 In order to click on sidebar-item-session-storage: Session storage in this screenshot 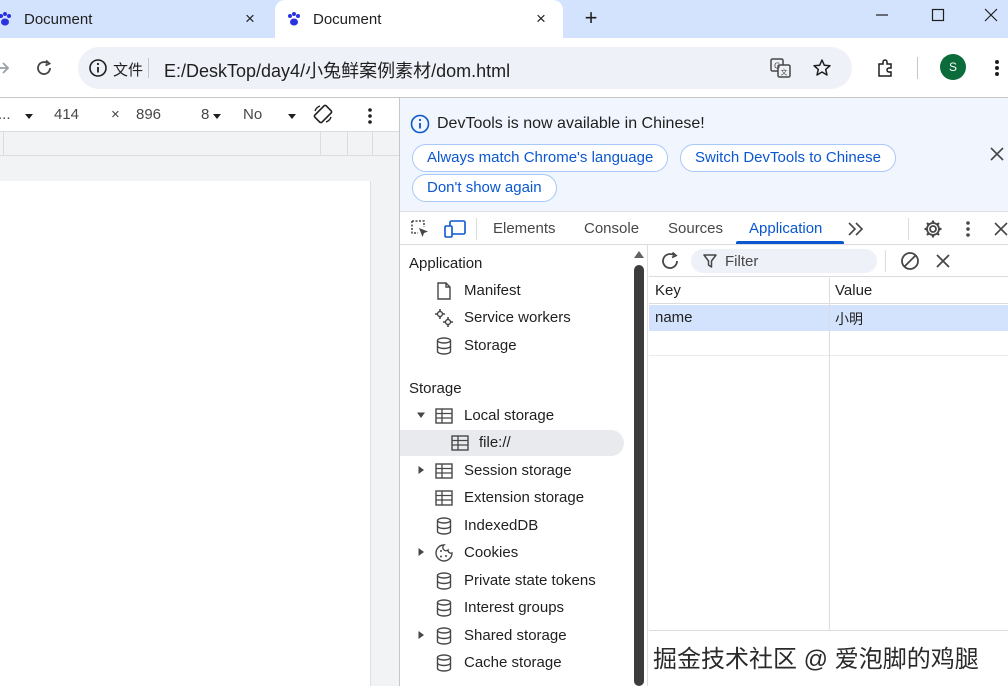, I will do `click(516, 471)`.